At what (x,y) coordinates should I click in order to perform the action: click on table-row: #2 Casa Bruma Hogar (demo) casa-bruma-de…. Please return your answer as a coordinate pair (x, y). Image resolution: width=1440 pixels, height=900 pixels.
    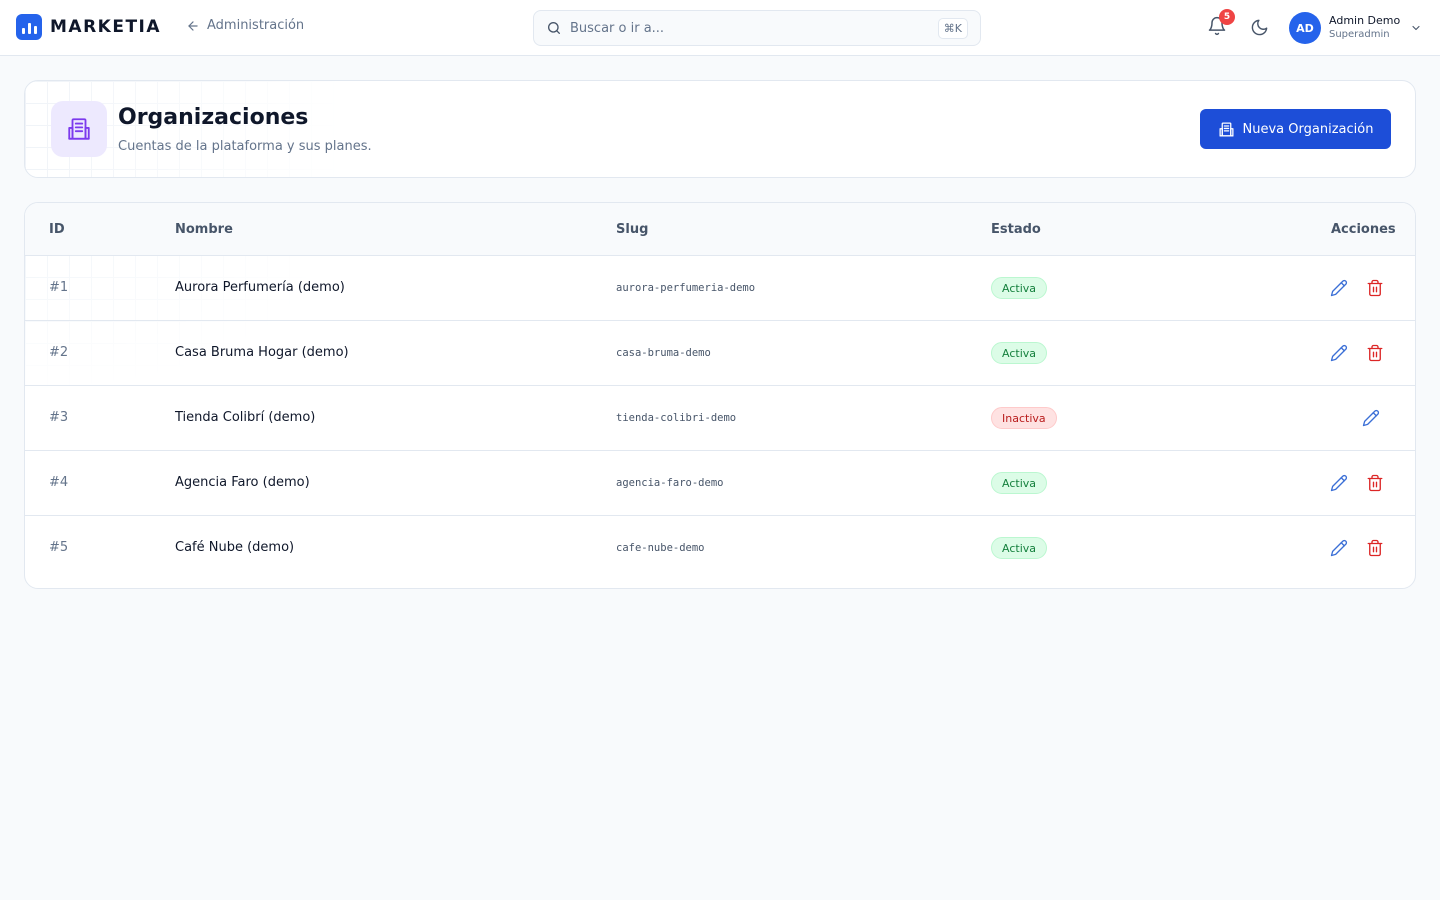
    Looking at the image, I should click on (720, 353).